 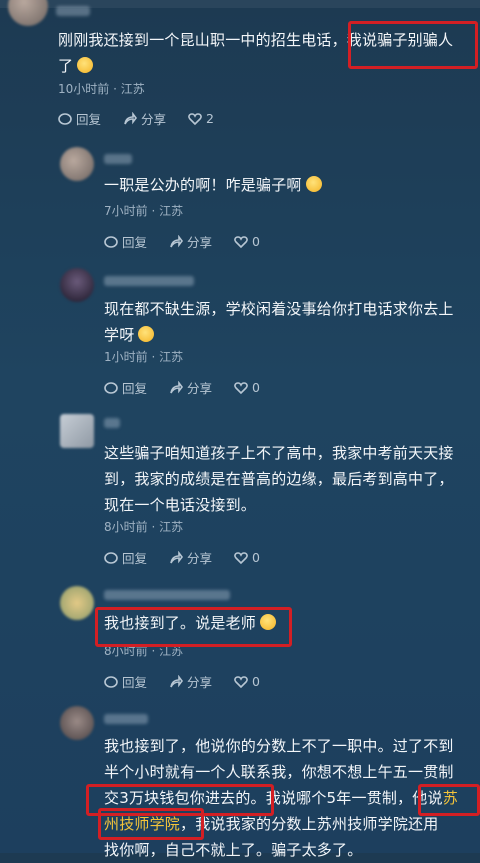 I want to click on comment-text: 一职是公办的啊！咋是骗子啊, so click(x=289, y=185).